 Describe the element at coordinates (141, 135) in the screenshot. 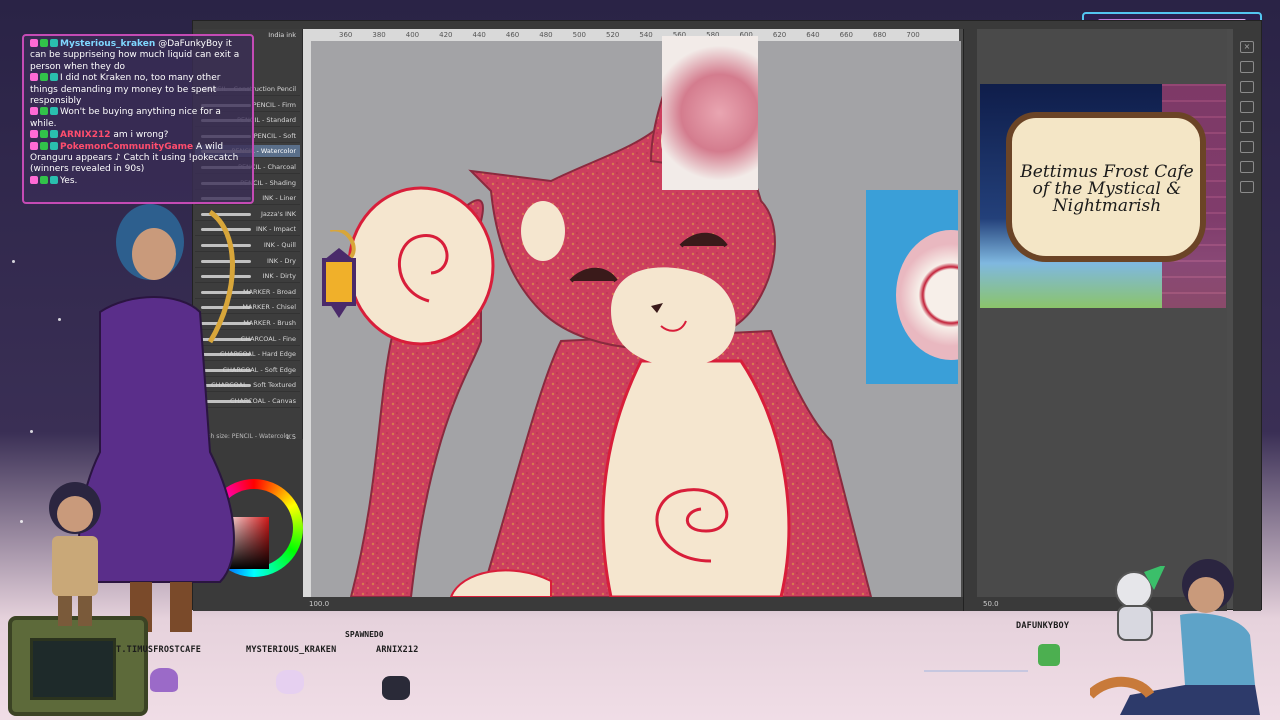

I see `chat-text: am i wrong?` at that location.